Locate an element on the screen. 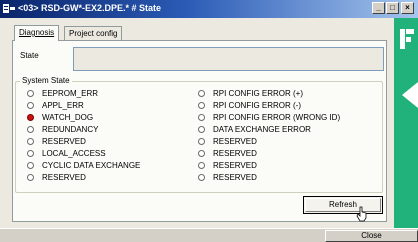 The image size is (418, 242). tab-diagnosis: Diagnosis is located at coordinates (37, 33).